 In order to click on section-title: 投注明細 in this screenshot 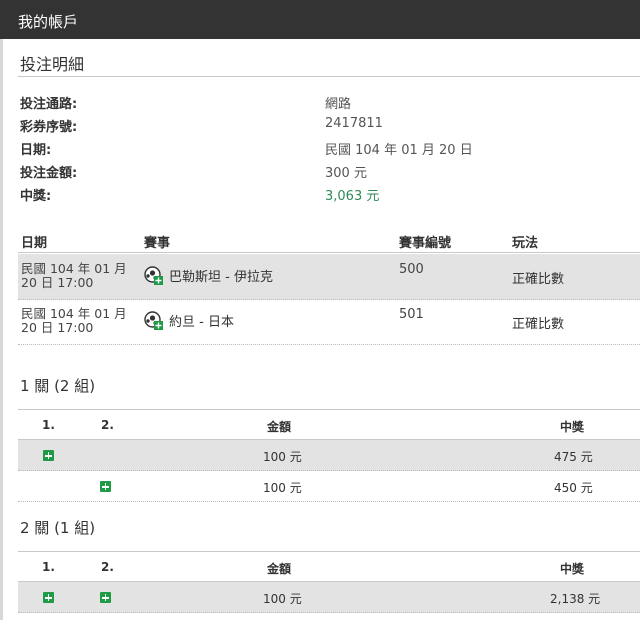, I will do `click(52, 64)`.